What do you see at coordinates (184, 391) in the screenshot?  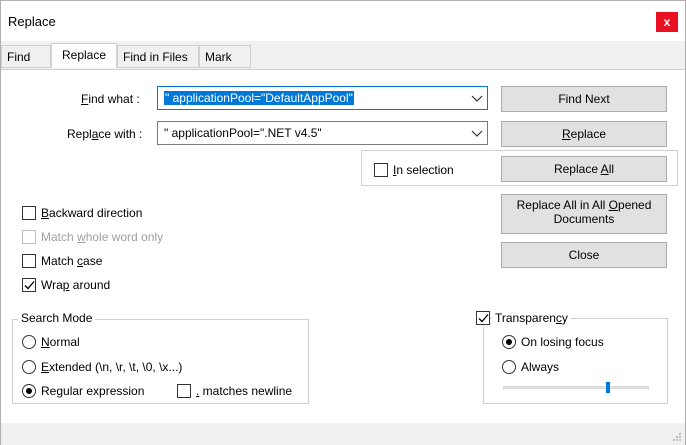 I see `matches-newline-checkbox` at bounding box center [184, 391].